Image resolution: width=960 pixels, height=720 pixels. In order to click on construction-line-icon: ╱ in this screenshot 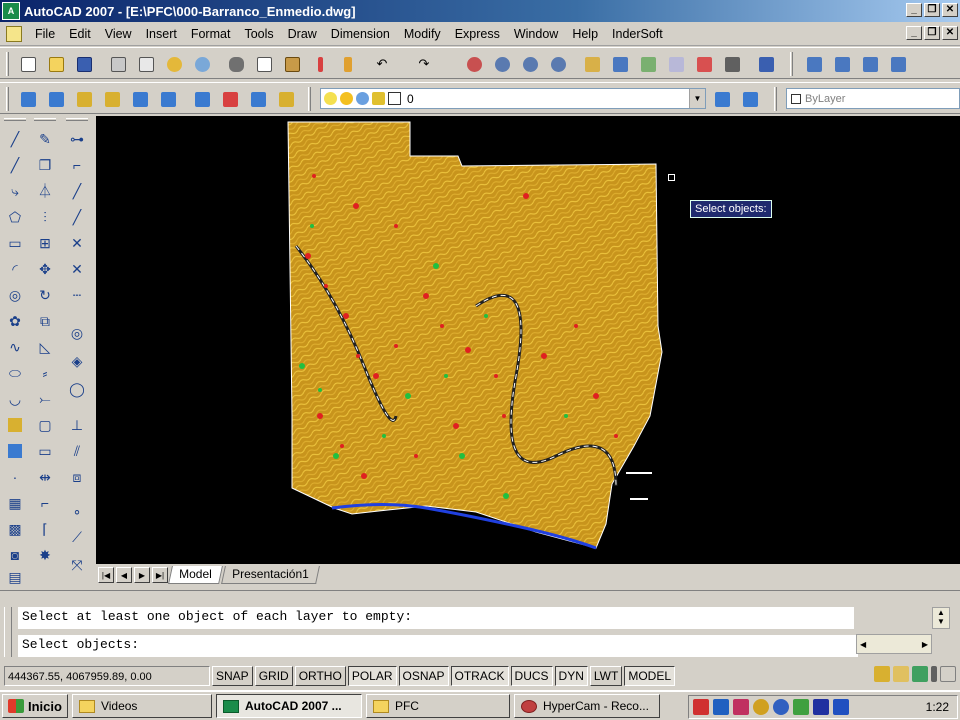, I will do `click(15, 165)`.